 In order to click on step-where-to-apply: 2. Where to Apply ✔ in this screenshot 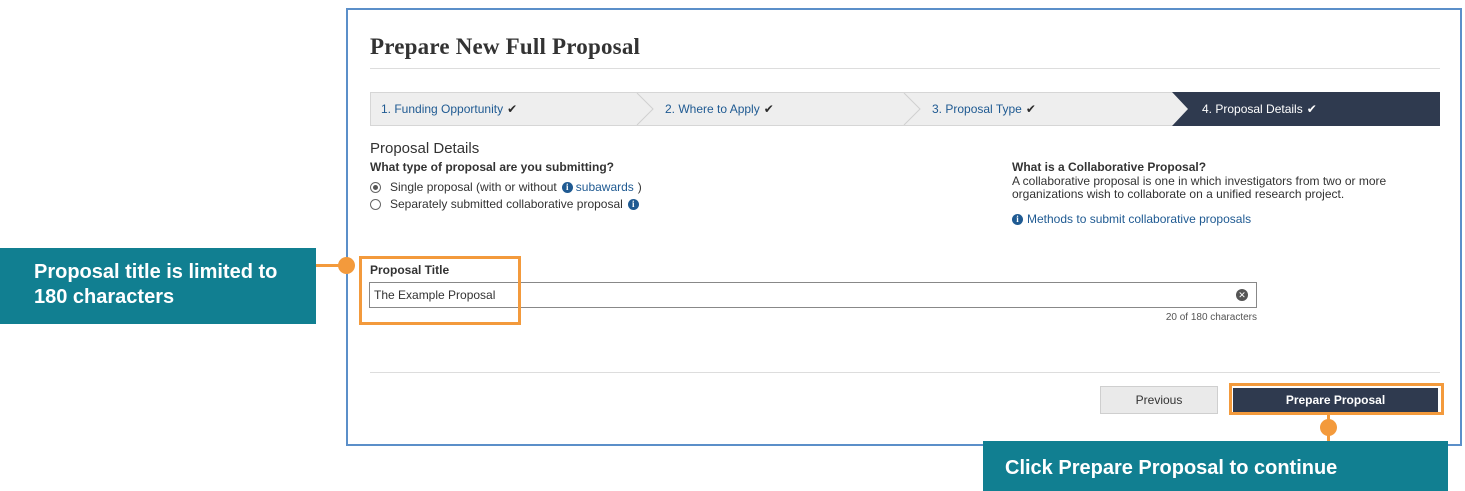, I will do `click(719, 109)`.